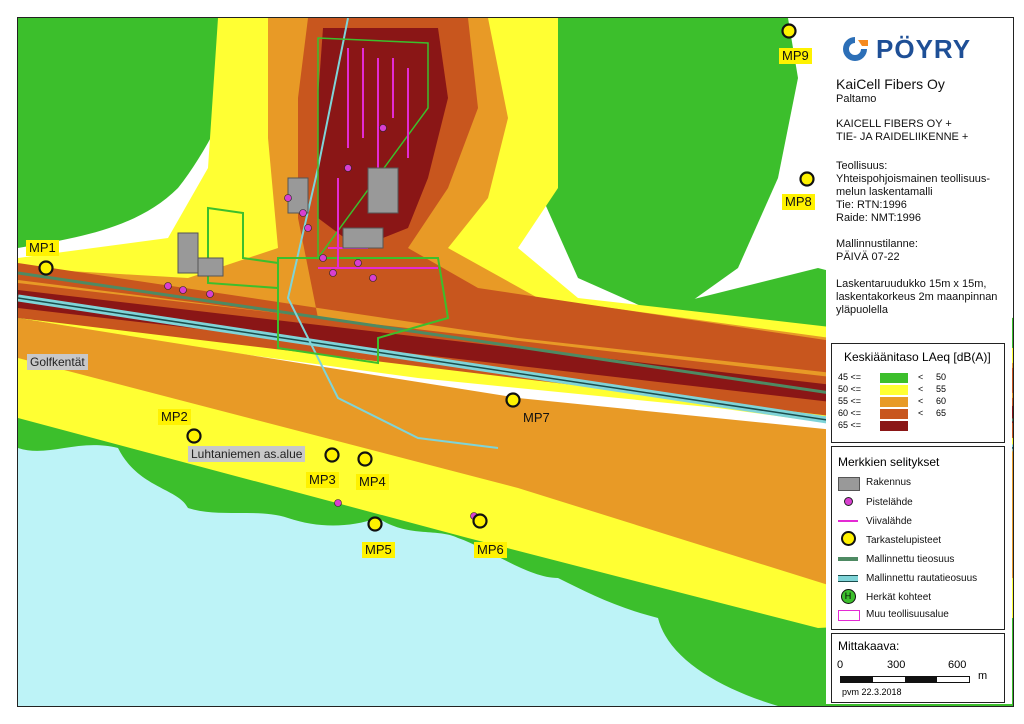 The image size is (1024, 724). What do you see at coordinates (850, 377) in the screenshot?
I see `noise-class-low: 45 <=` at bounding box center [850, 377].